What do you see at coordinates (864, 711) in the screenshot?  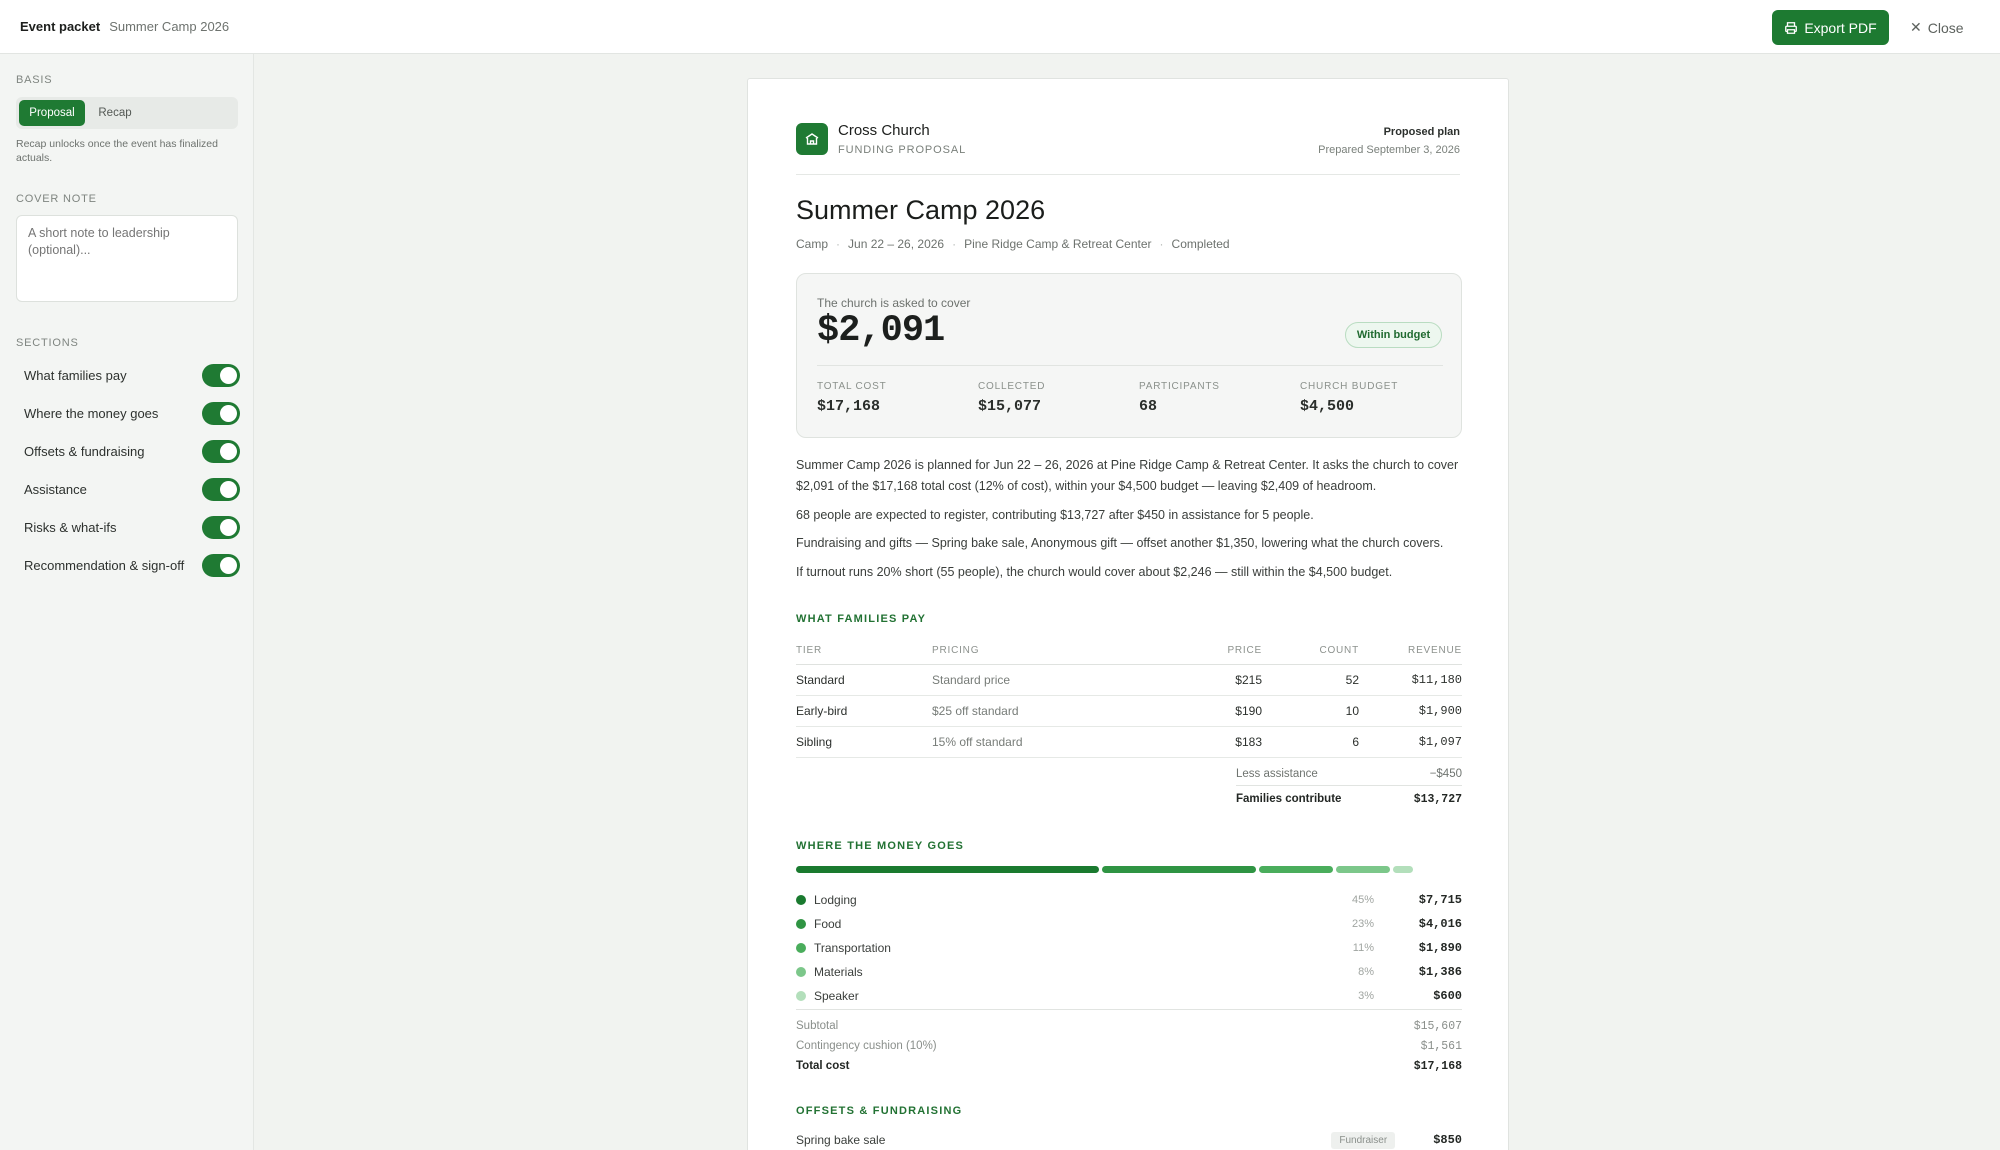 I see `tier-name: Early-bird` at bounding box center [864, 711].